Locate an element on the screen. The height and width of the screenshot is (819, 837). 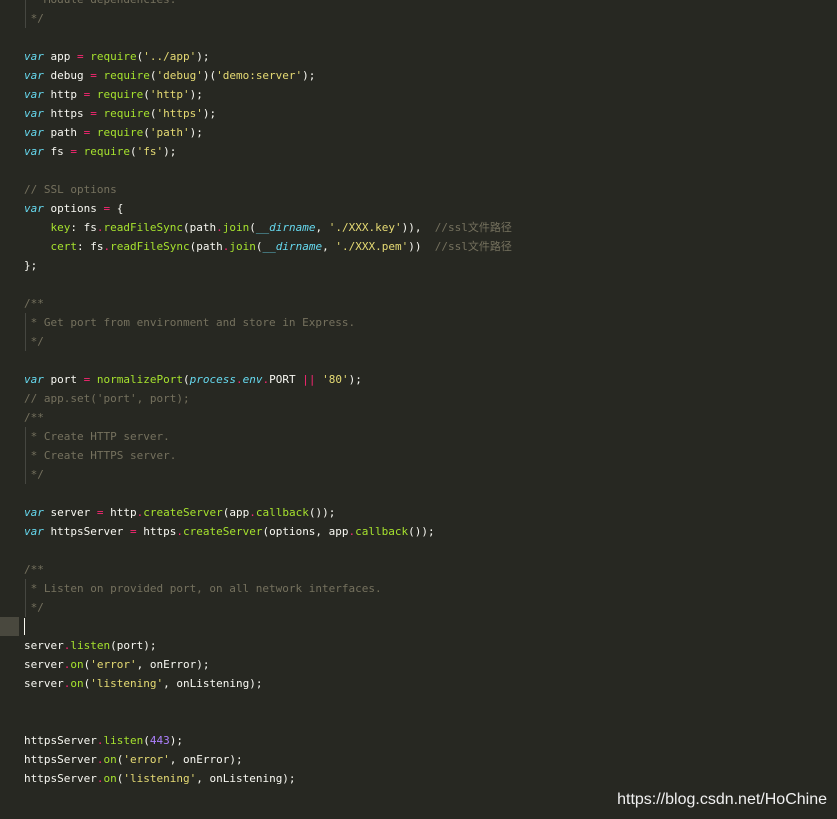
code-token: (app is located at coordinates (236, 512).